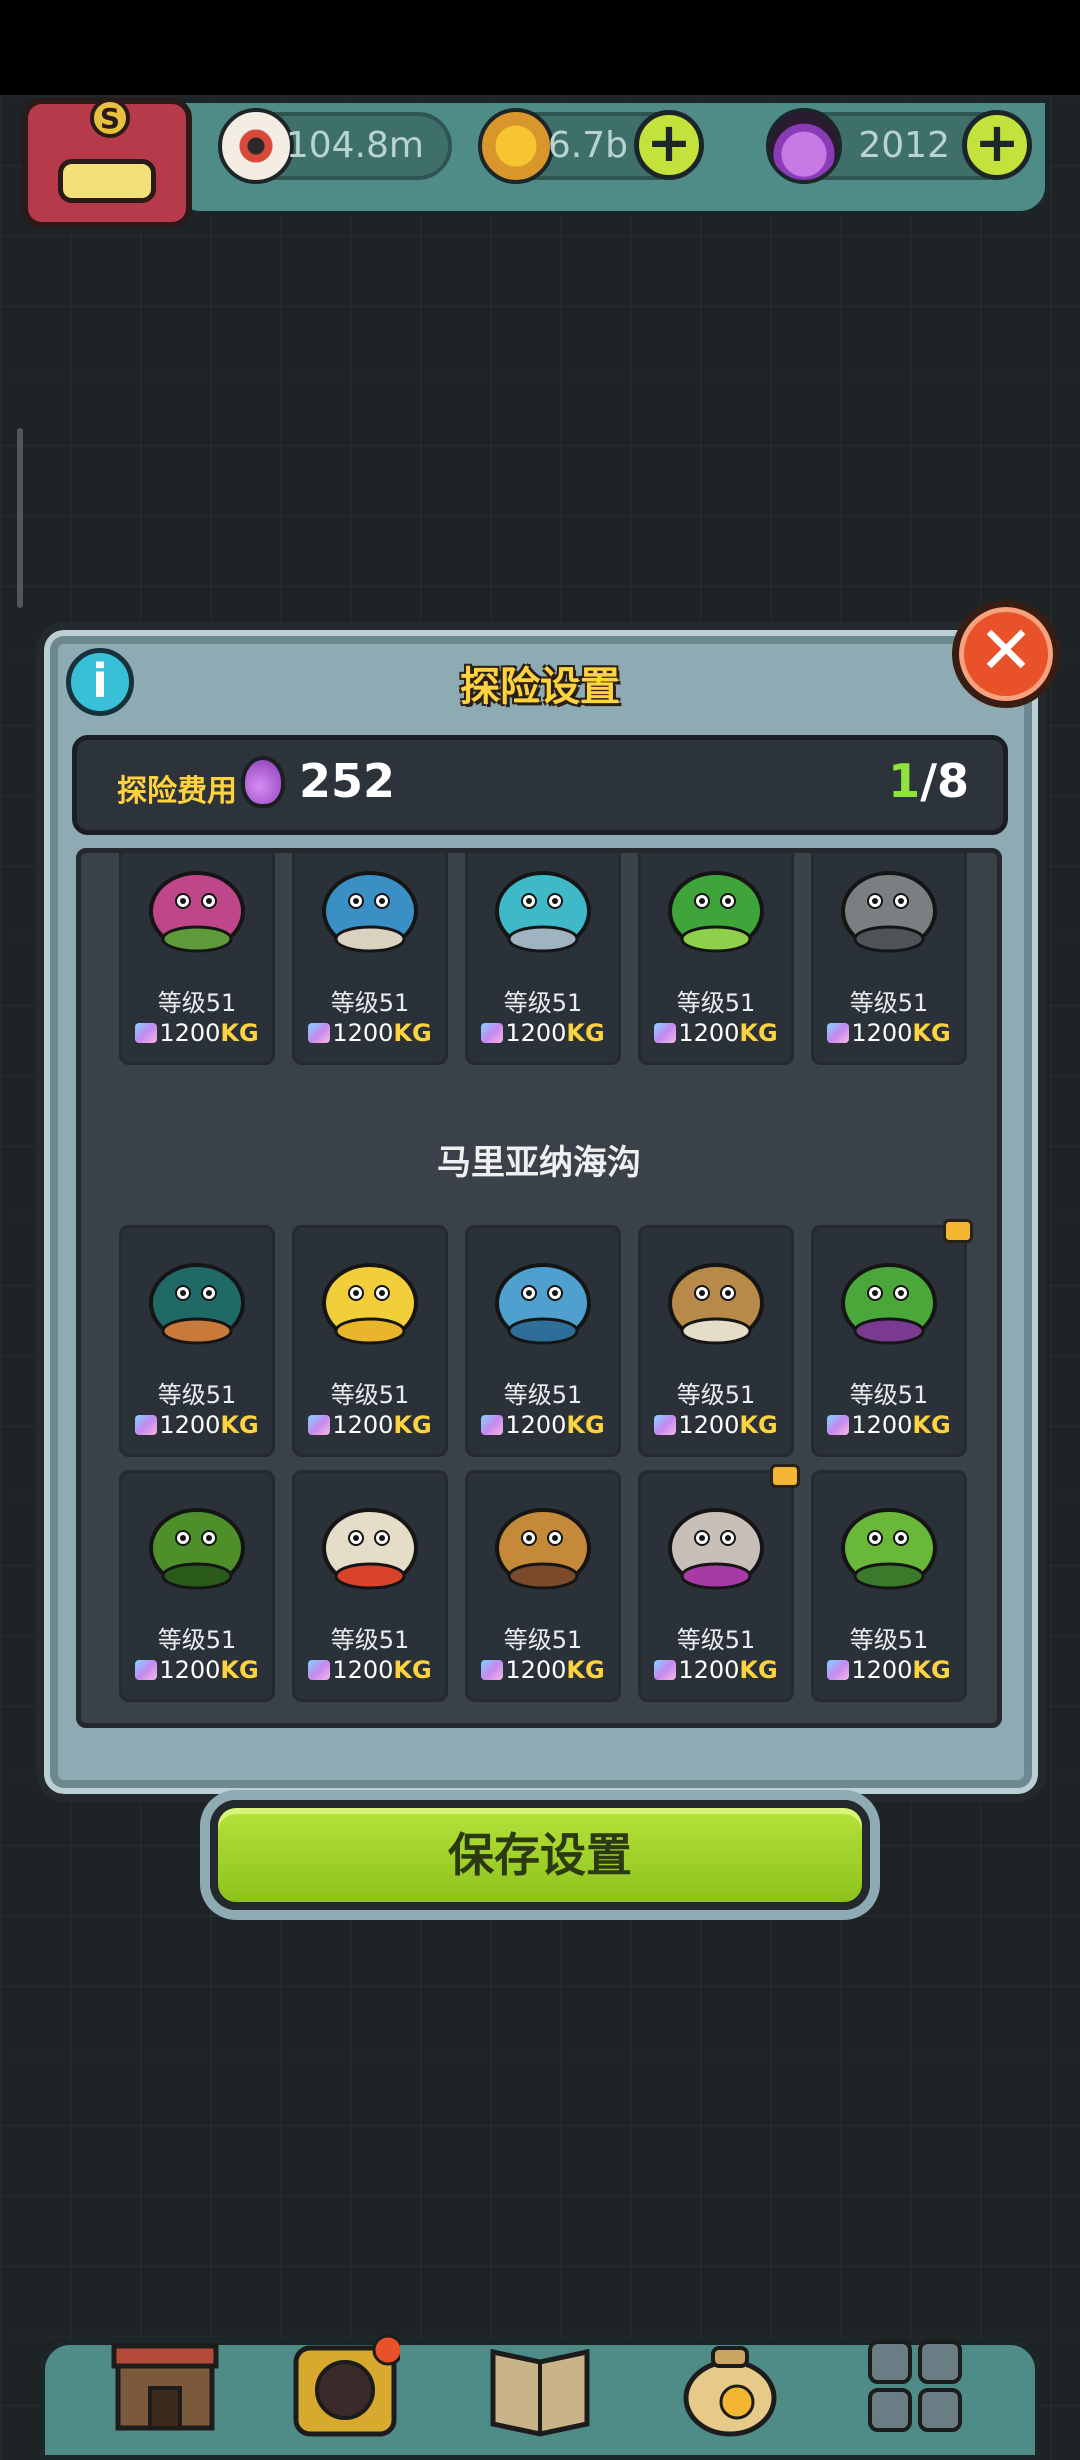 This screenshot has width=1080, height=2460. I want to click on gold-coin-icon, so click(516, 146).